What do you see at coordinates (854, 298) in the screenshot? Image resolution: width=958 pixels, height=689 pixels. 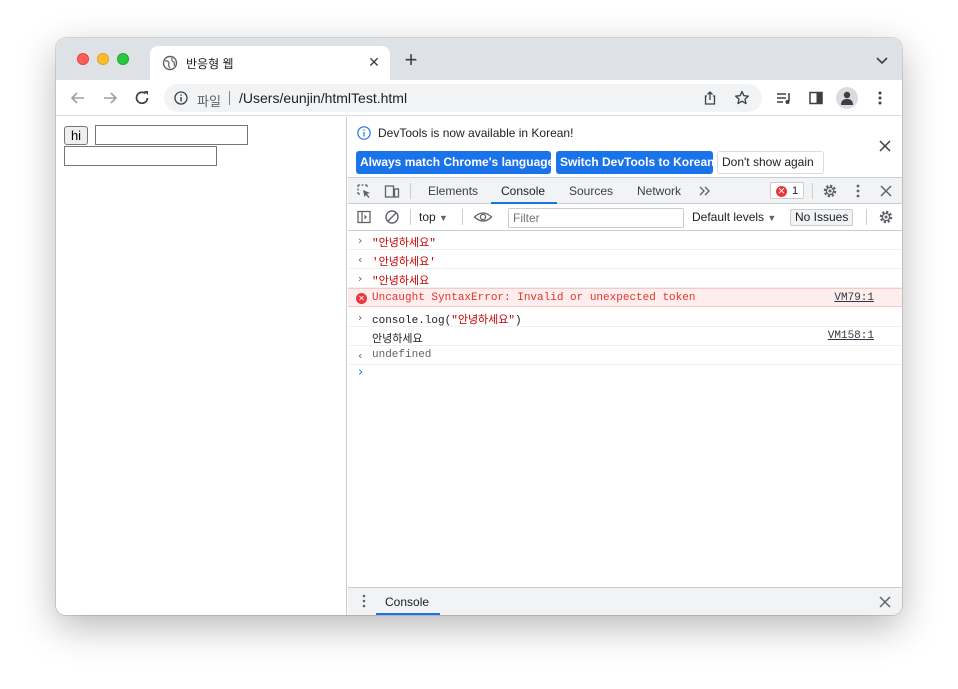 I see `source-link: VM79:1` at bounding box center [854, 298].